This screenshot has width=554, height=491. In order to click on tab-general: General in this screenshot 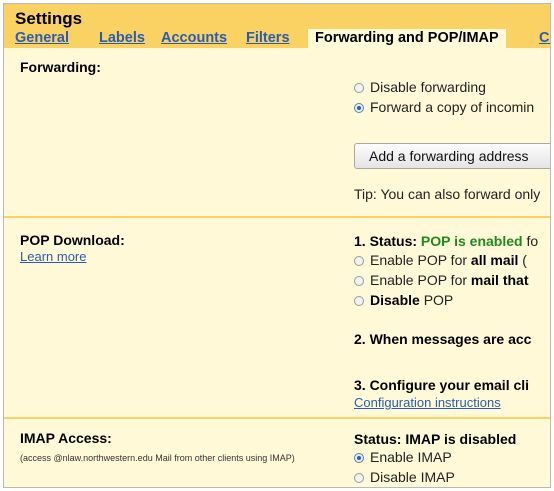, I will do `click(42, 38)`.